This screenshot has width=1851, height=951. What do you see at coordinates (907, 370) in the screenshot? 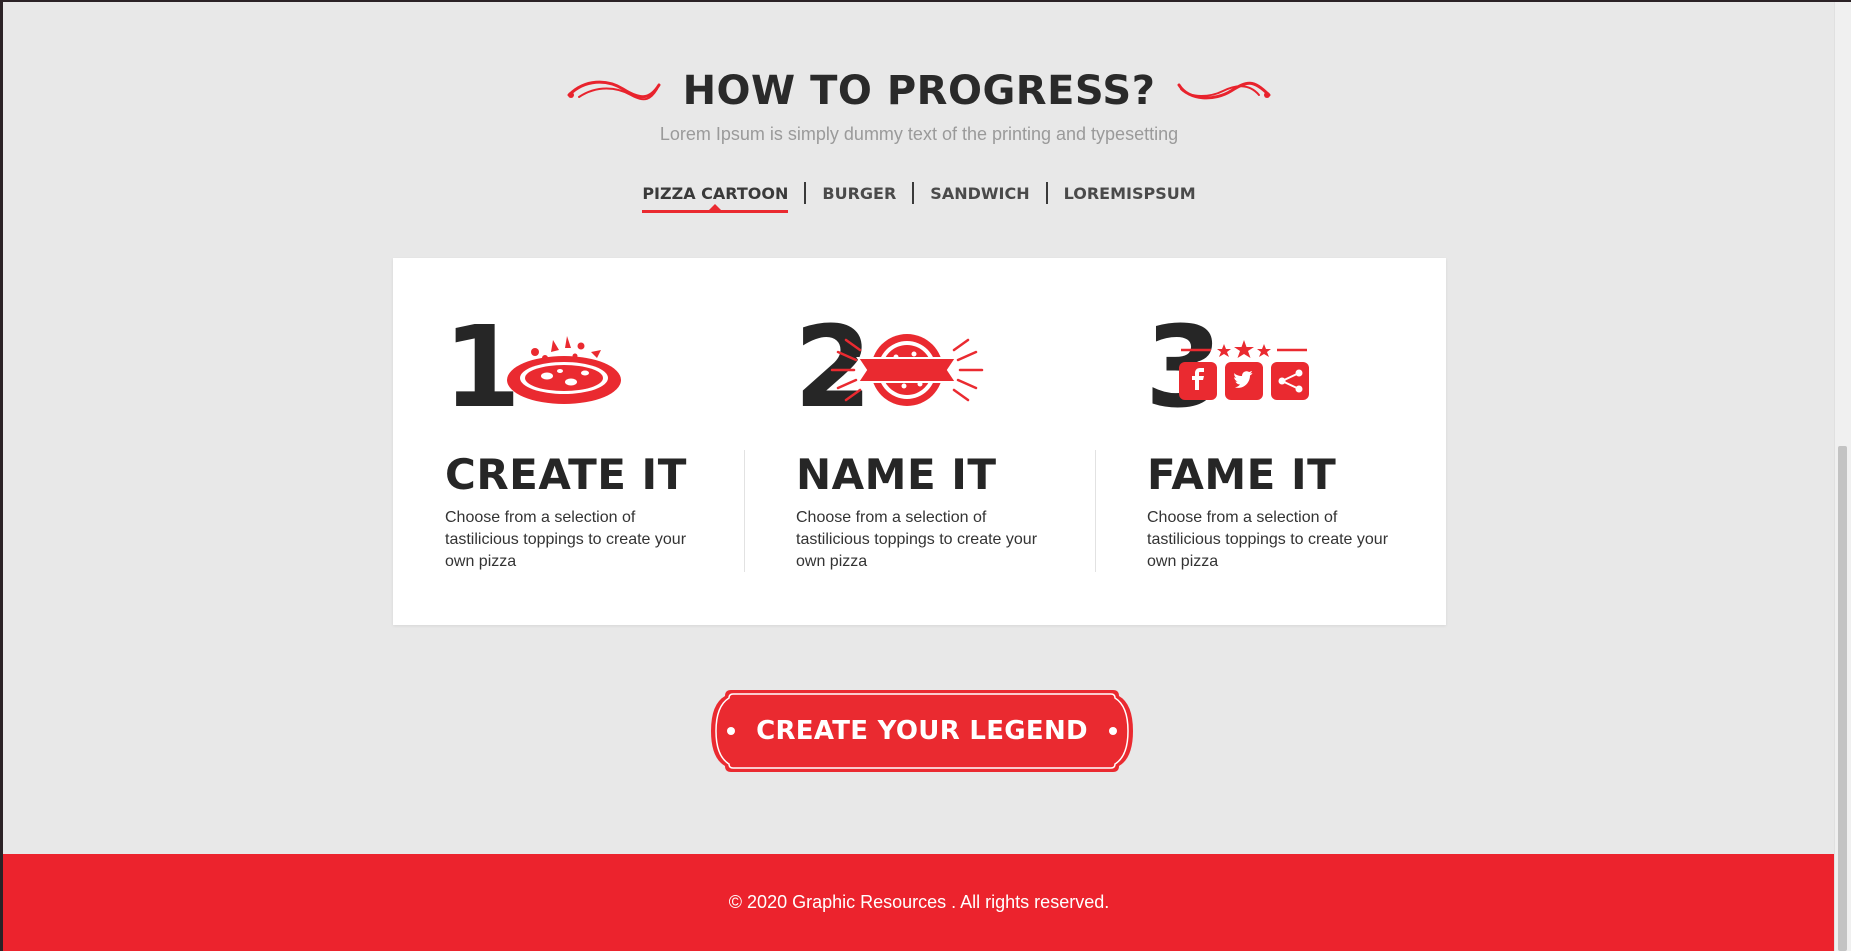
I see `pizza-badge-icon` at bounding box center [907, 370].